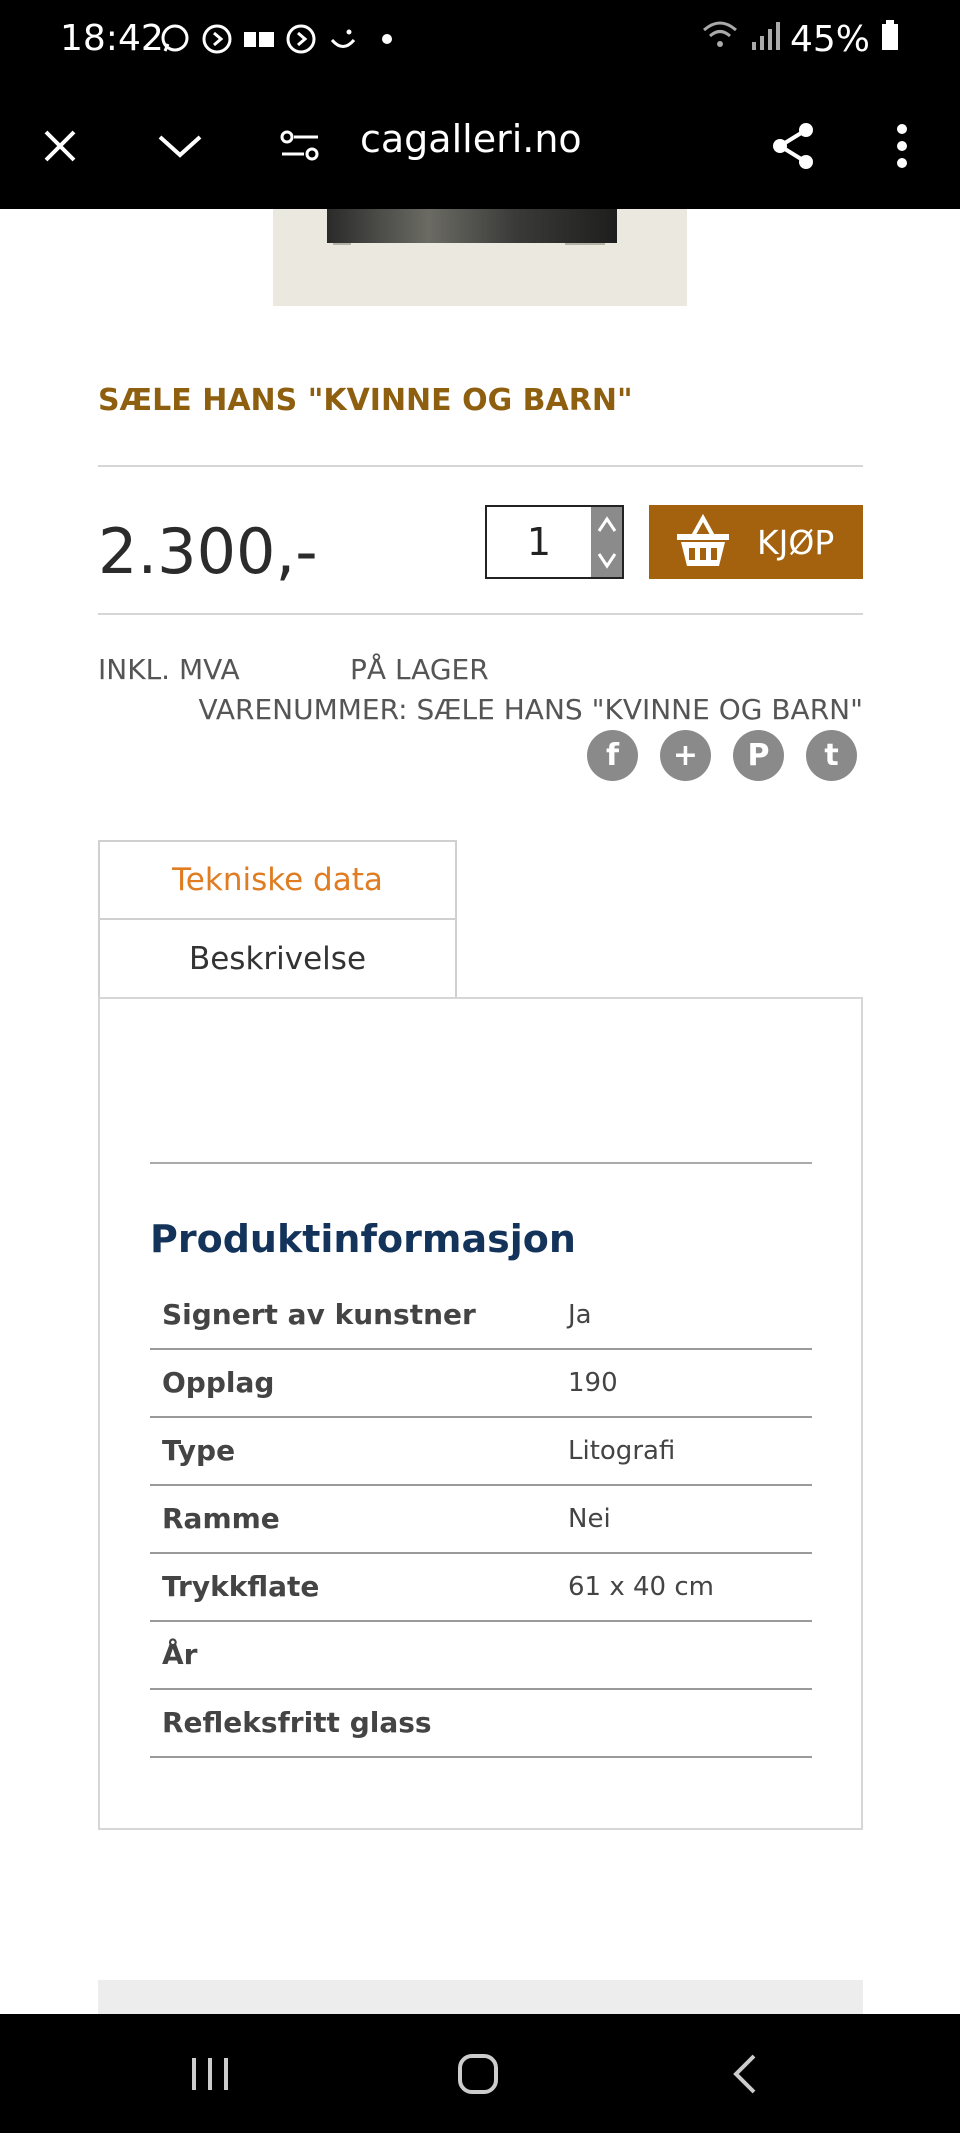 The width and height of the screenshot is (960, 2133). Describe the element at coordinates (890, 39) in the screenshot. I see `battery-icon` at that location.